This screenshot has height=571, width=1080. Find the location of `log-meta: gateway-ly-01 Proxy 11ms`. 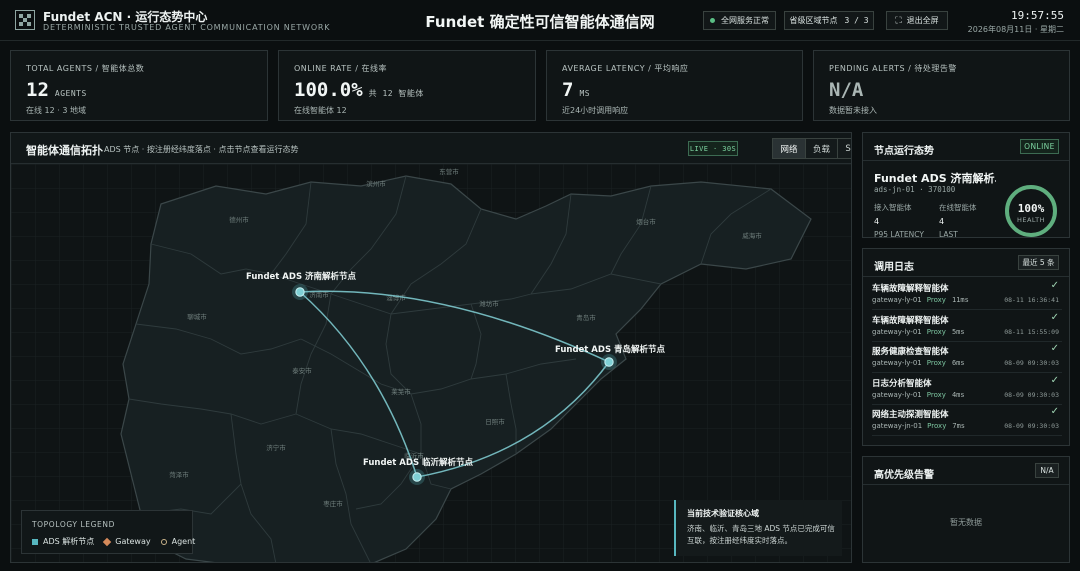

log-meta: gateway-ly-01 Proxy 11ms is located at coordinates (920, 300).